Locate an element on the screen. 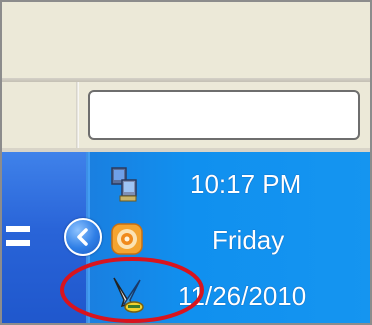 This screenshot has height=325, width=372. clock-time: 10:17 PM is located at coordinates (245, 184).